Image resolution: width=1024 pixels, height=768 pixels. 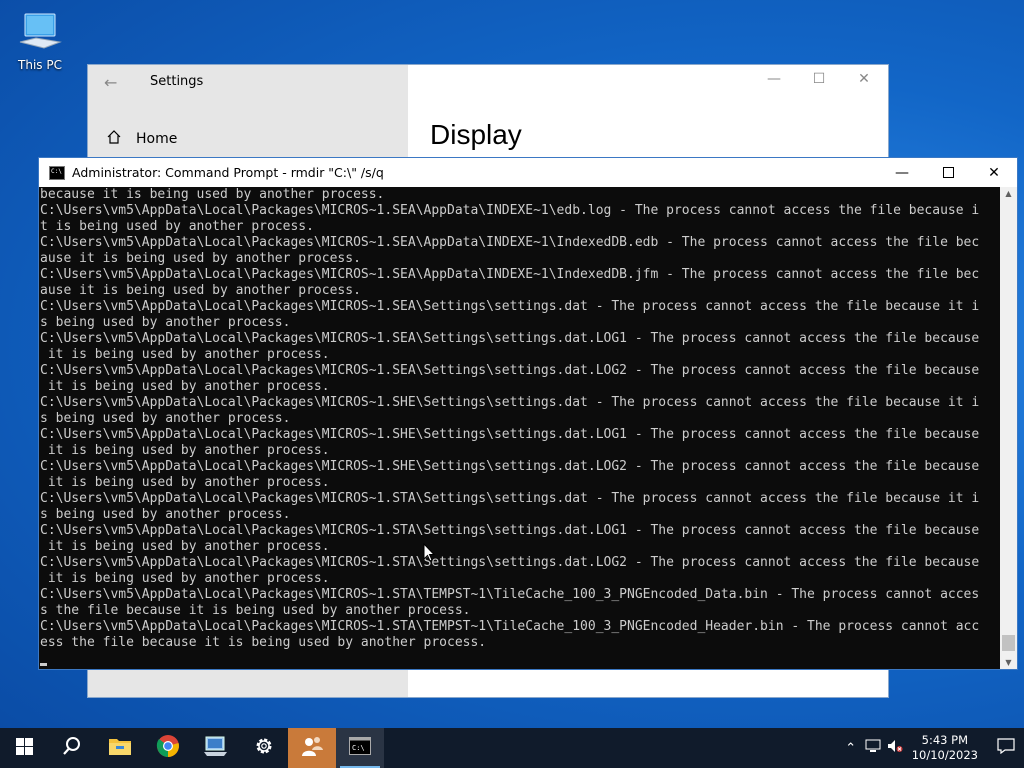 I want to click on settings-title: Settings, so click(x=177, y=81).